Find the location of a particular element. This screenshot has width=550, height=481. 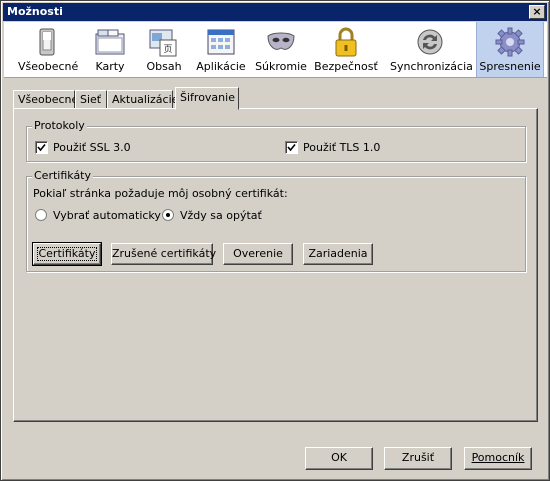

toolbar-item-content: 页 Obsah is located at coordinates (164, 49).